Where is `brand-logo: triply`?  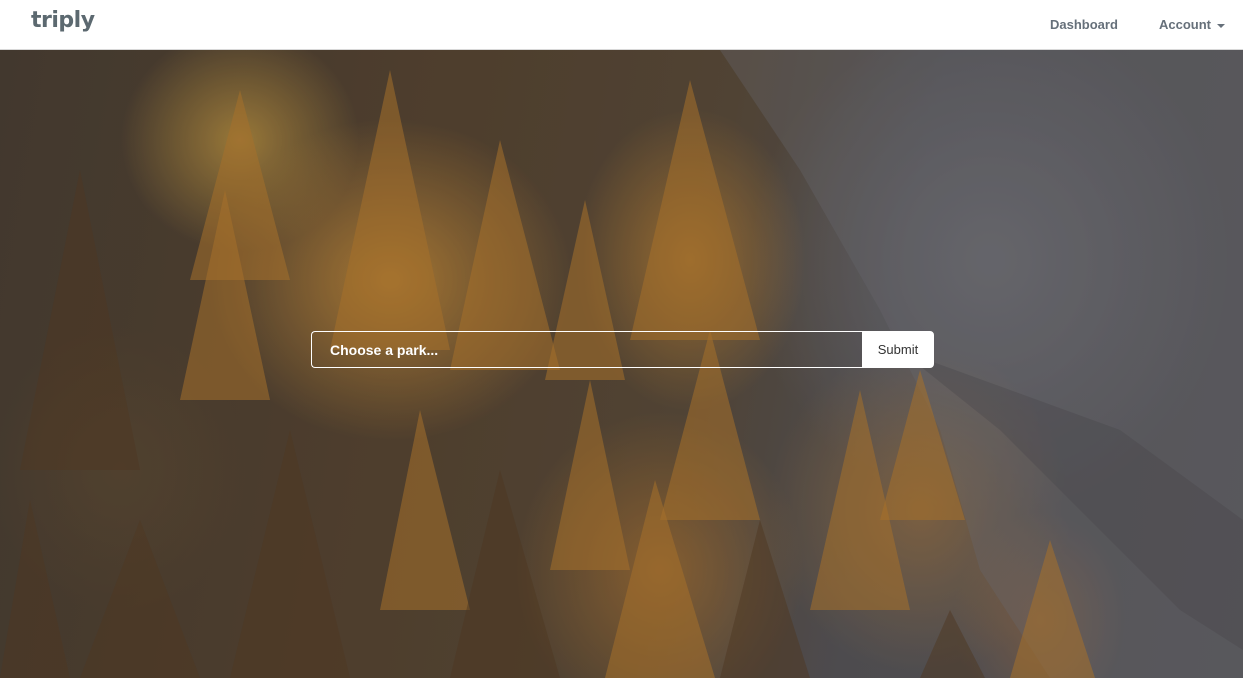
brand-logo: triply is located at coordinates (63, 20).